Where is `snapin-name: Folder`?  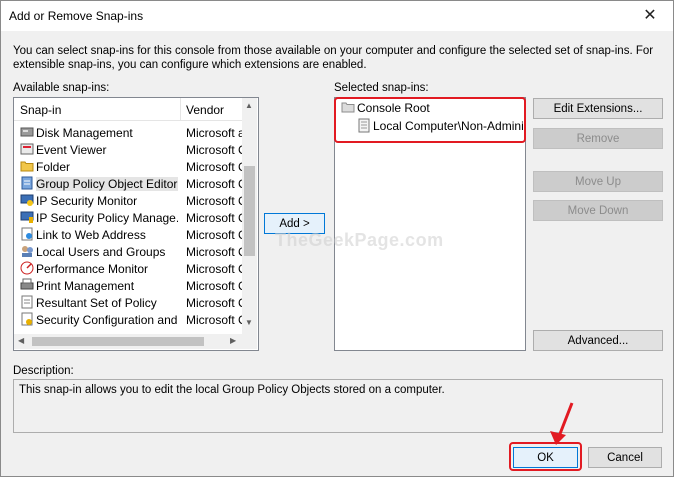 snapin-name: Folder is located at coordinates (53, 167).